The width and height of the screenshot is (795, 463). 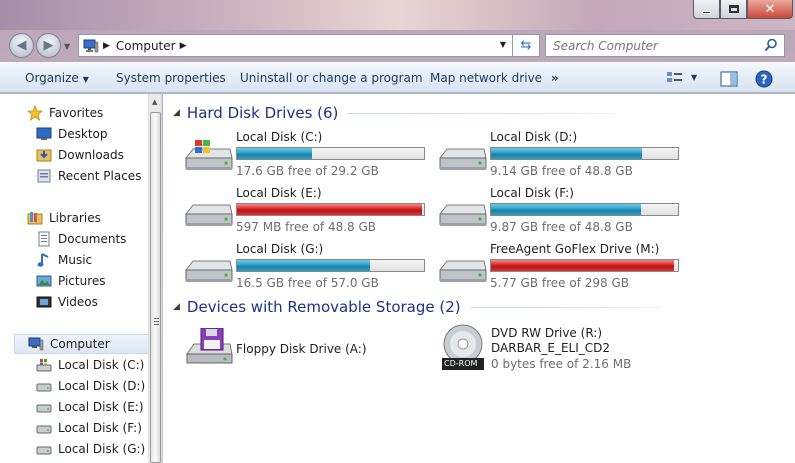 I want to click on nav-drive-label: Local Disk (C:), so click(x=101, y=365).